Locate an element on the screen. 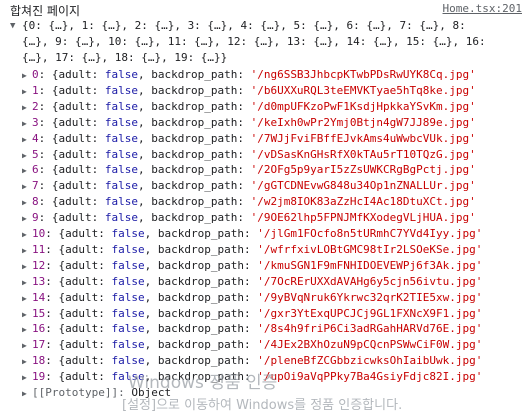 The width and height of the screenshot is (528, 413). entry-index: 0 is located at coordinates (35, 74).